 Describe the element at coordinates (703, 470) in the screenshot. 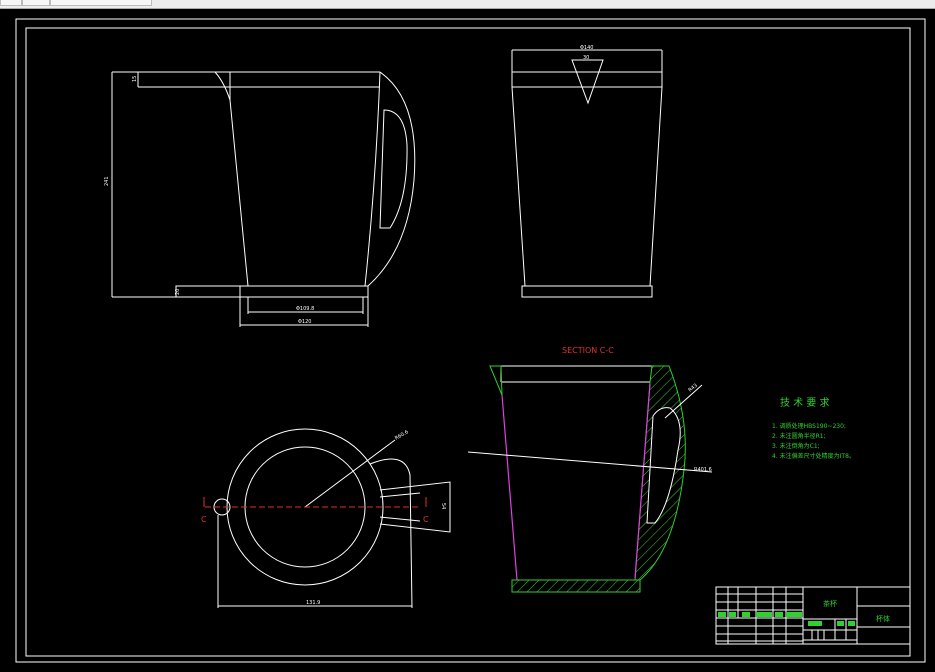

I see `dim-section-radius: R401.6` at that location.